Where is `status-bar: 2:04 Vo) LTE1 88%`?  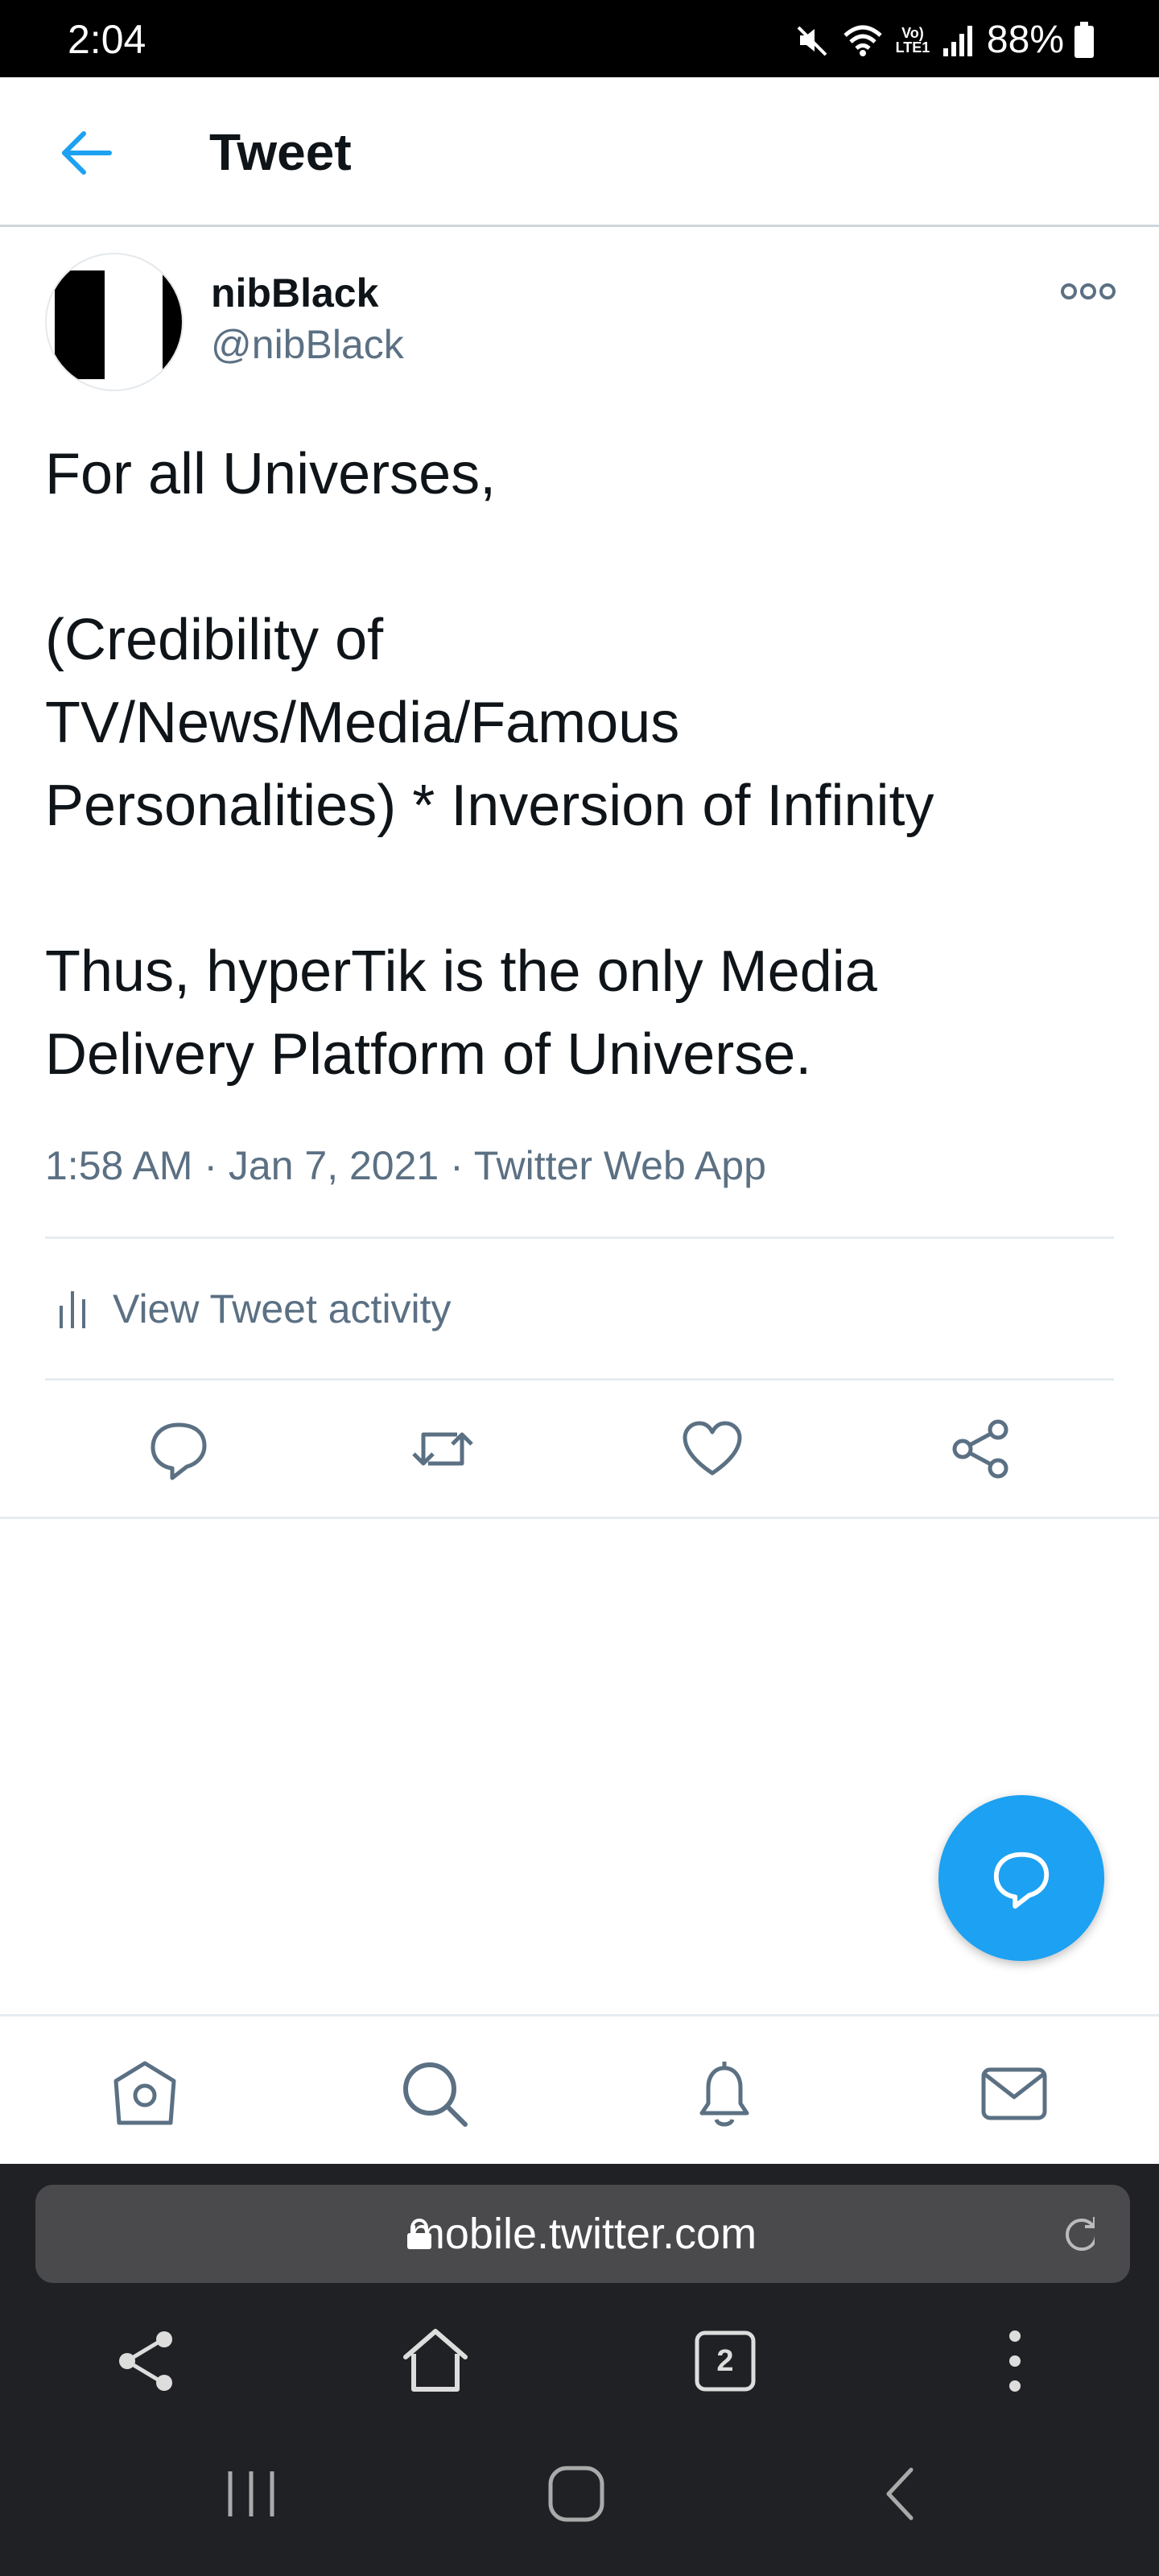
status-bar: 2:04 Vo) LTE1 88% is located at coordinates (579, 38).